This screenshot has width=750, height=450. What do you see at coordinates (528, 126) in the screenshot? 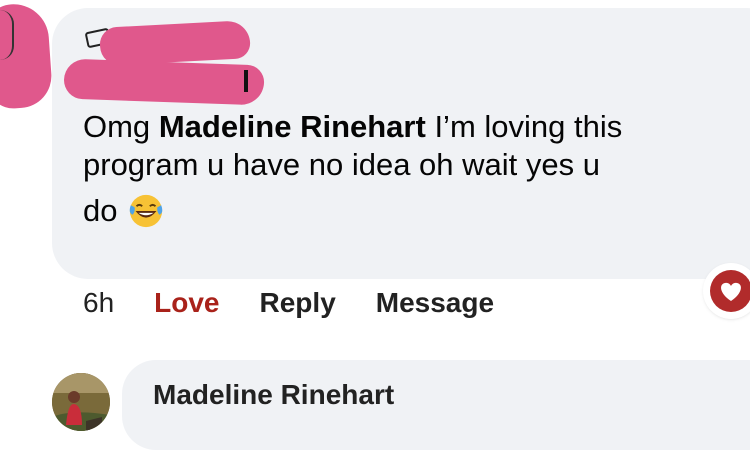
I see `comment-line1-suffix: I’m loving this` at bounding box center [528, 126].